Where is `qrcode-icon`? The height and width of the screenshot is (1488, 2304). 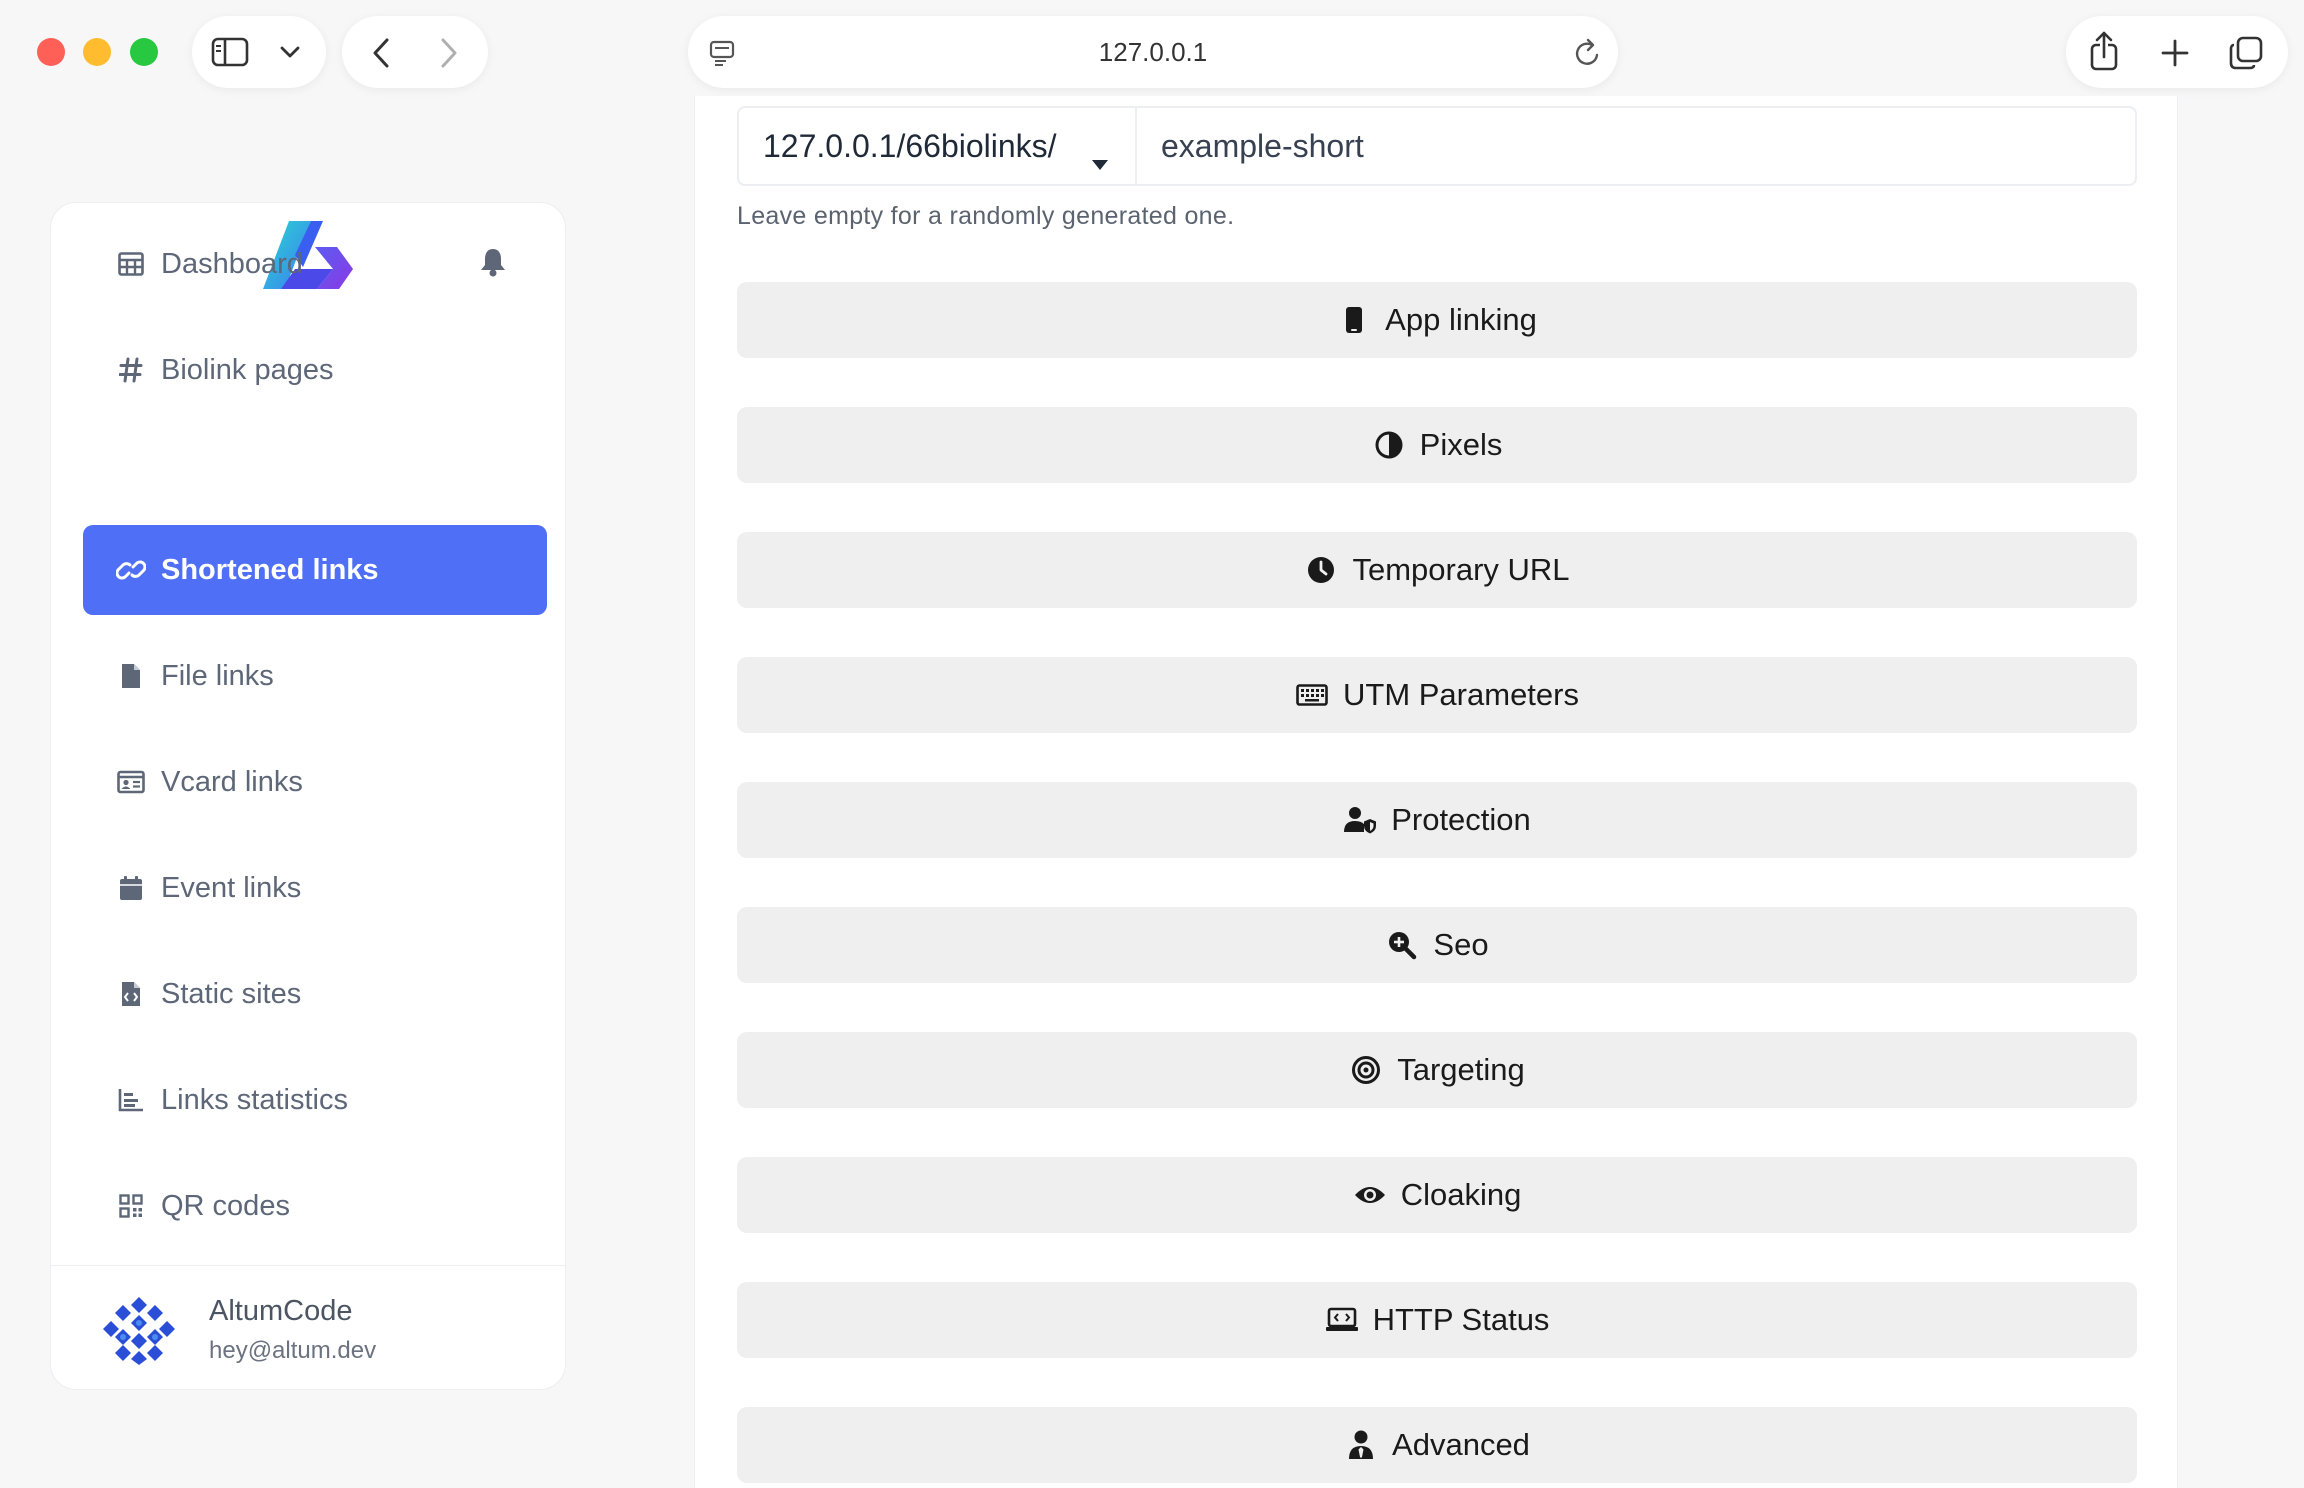
qrcode-icon is located at coordinates (131, 1206).